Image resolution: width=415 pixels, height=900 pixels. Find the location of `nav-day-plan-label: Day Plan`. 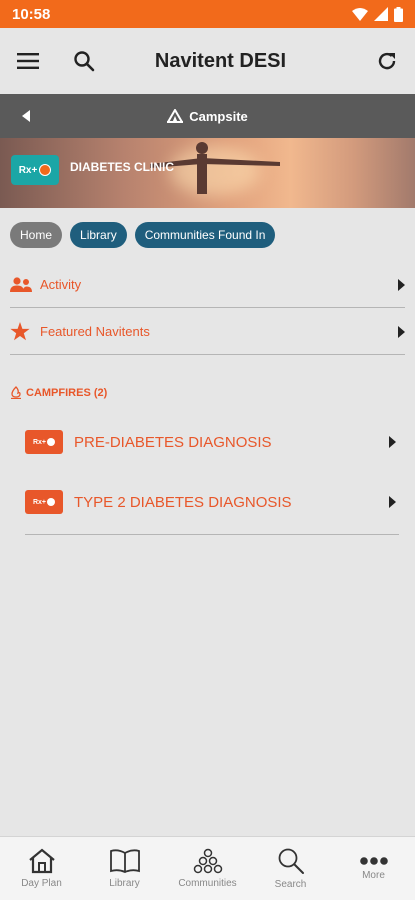

nav-day-plan-label: Day Plan is located at coordinates (41, 883).